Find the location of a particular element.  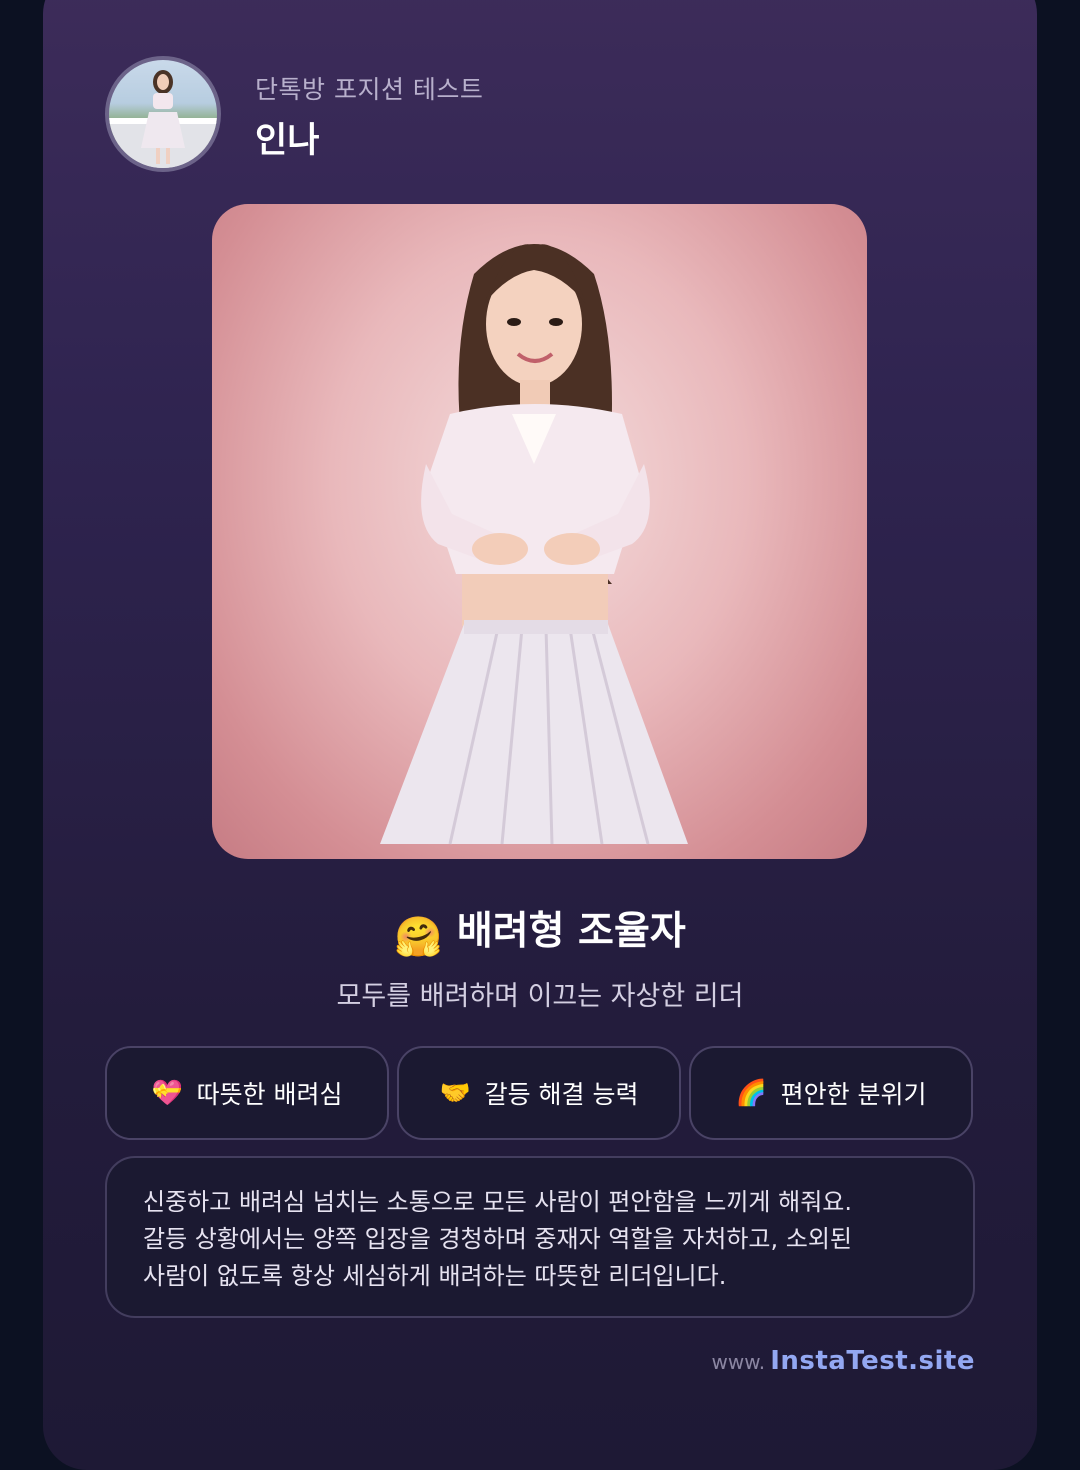

site-prefix: www. is located at coordinates (738, 1362).